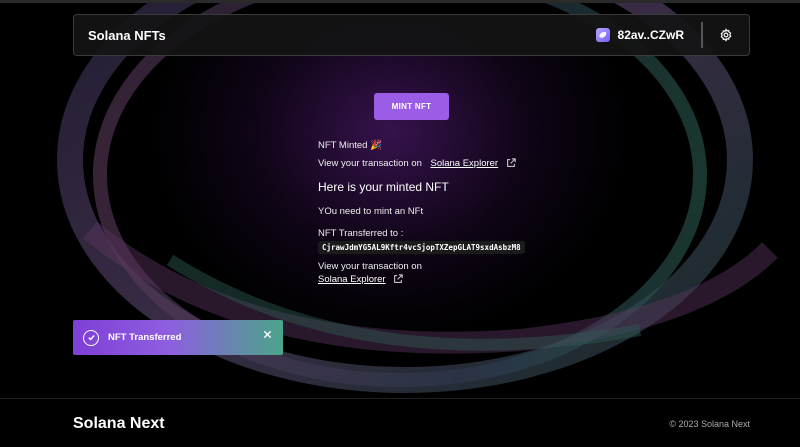 This screenshot has height=447, width=800. What do you see at coordinates (350, 145) in the screenshot?
I see `minted-status: NFT Minted 🎉` at bounding box center [350, 145].